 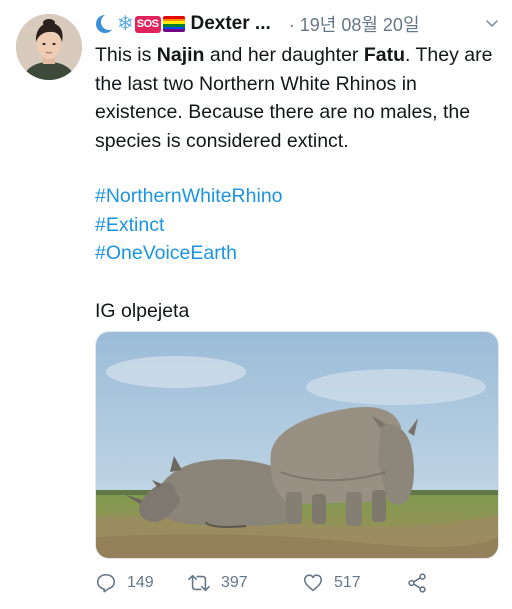 I want to click on tweet-actions: 149 397 517, so click(x=265, y=583).